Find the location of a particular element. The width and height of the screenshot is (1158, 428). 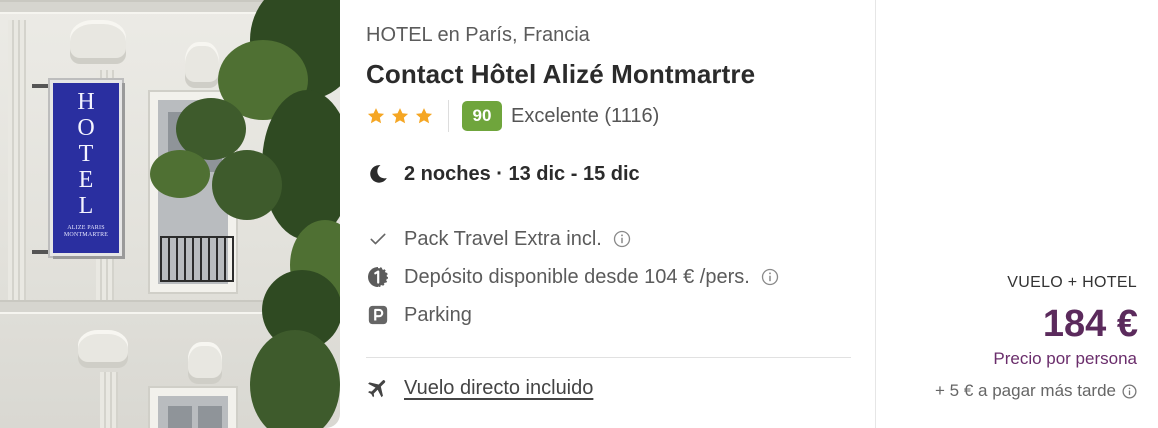

feature-text: Parking is located at coordinates (438, 314).